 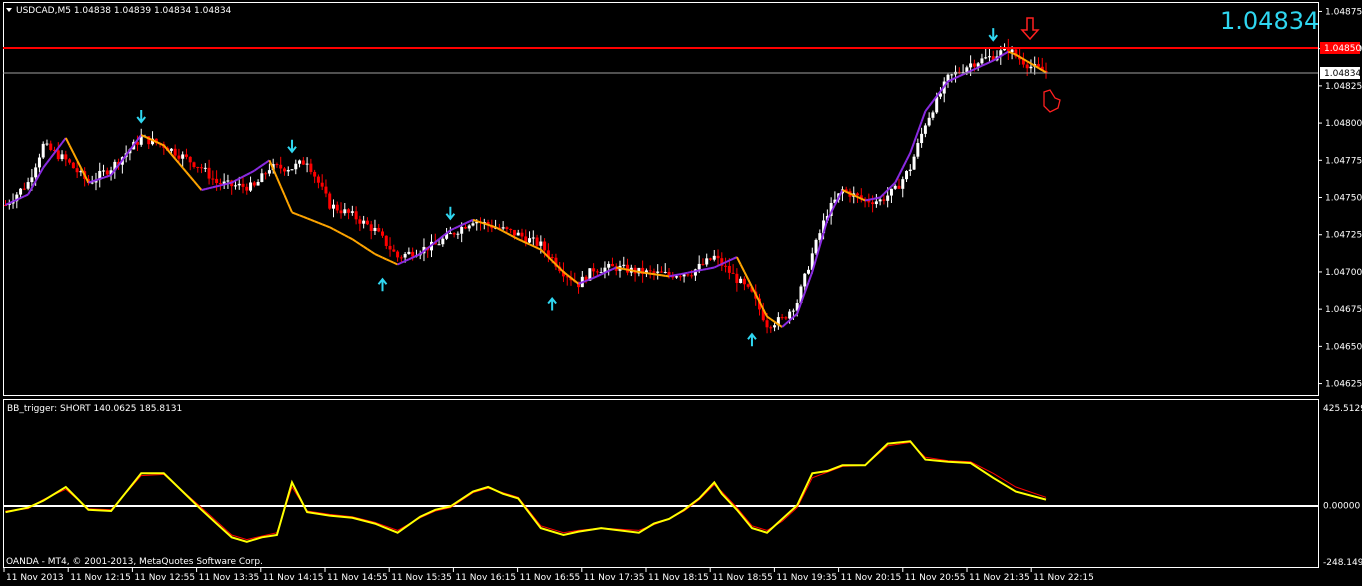 What do you see at coordinates (9, 10) in the screenshot?
I see `dropdown-triangle-icon` at bounding box center [9, 10].